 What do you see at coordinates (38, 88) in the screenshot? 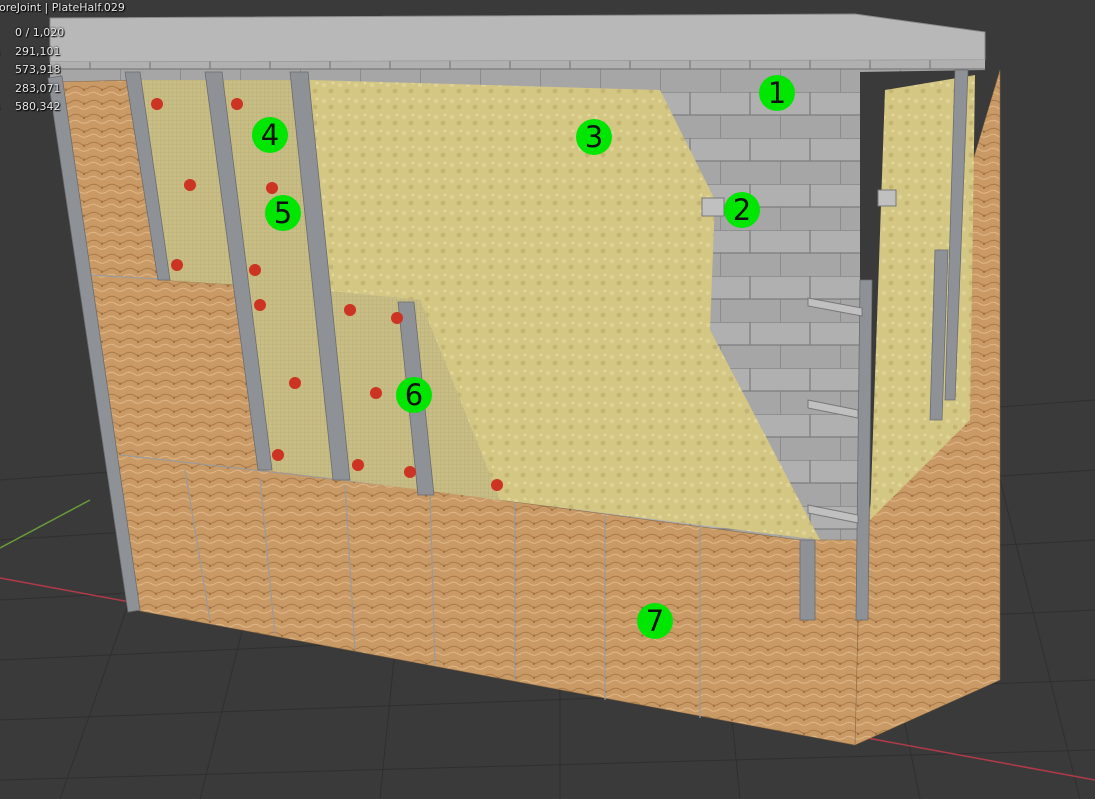
I see `stat-row-faces: 283,071` at bounding box center [38, 88].